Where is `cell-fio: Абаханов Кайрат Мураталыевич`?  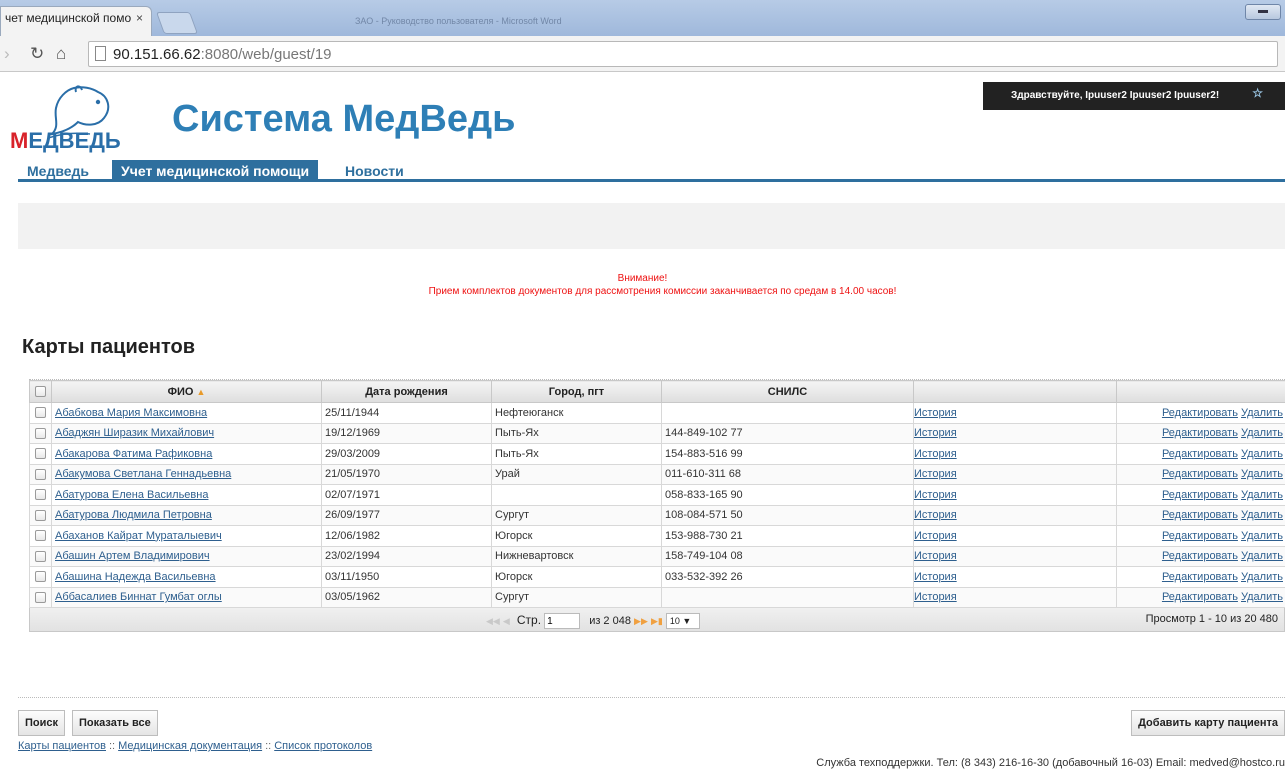
cell-fio: Абаханов Кайрат Мураталыевич is located at coordinates (186, 536).